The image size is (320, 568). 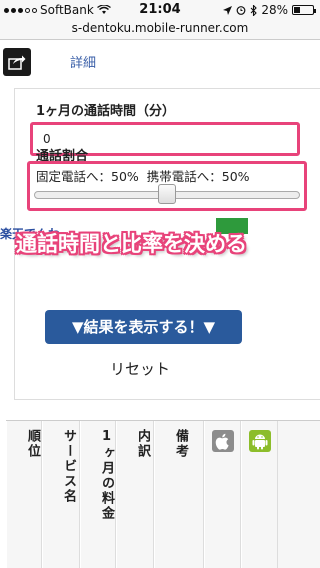 What do you see at coordinates (241, 10) in the screenshot?
I see `alarm-icon` at bounding box center [241, 10].